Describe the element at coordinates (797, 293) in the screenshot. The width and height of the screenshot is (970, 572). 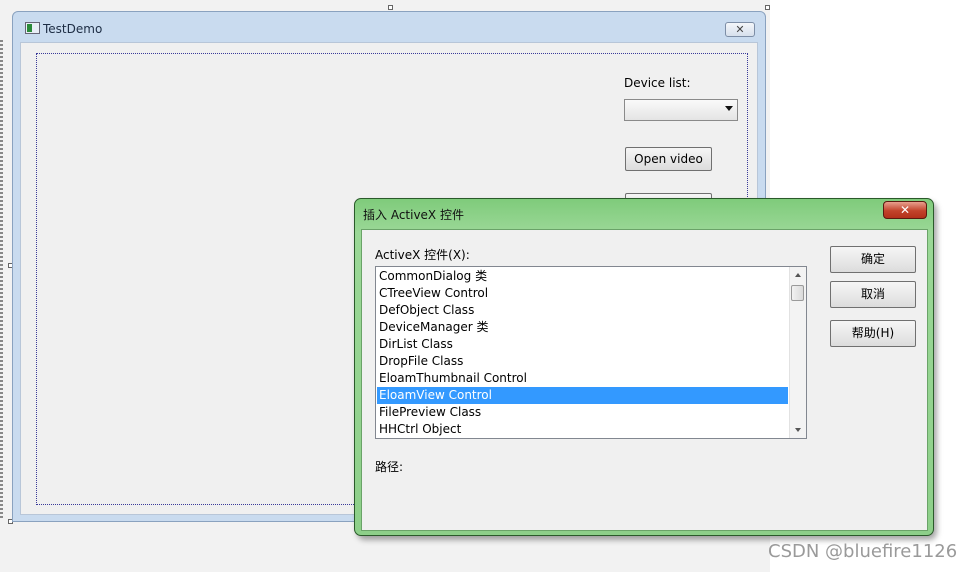
I see `scroll-thumb` at that location.